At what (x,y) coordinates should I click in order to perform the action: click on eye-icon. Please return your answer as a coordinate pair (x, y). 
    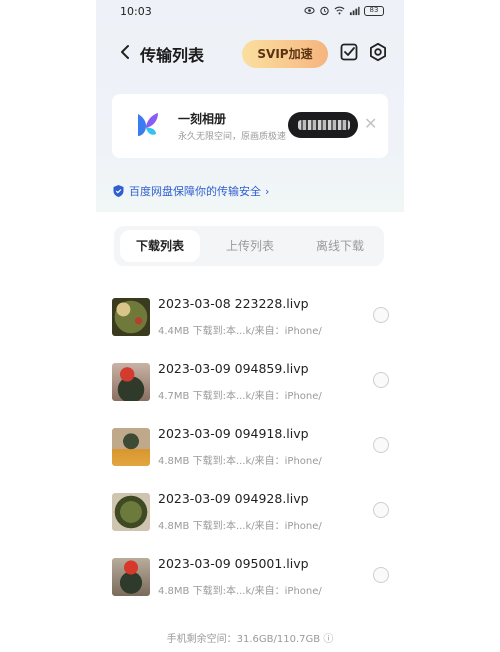
    Looking at the image, I should click on (309, 10).